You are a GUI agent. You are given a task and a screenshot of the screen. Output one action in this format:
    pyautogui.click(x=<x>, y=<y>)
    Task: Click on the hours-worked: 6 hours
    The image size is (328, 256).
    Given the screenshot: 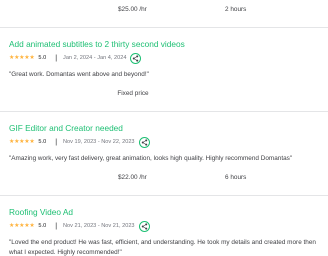 What is the action you would take?
    pyautogui.click(x=236, y=177)
    